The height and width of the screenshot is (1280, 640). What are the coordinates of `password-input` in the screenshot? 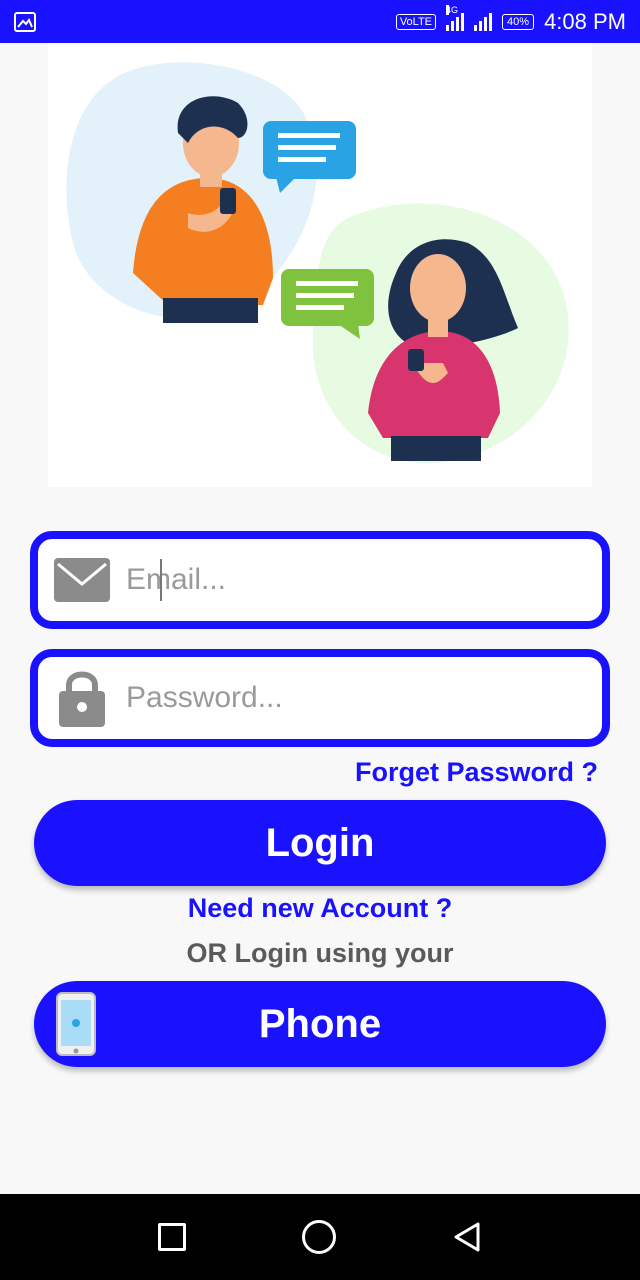 It's located at (346, 698).